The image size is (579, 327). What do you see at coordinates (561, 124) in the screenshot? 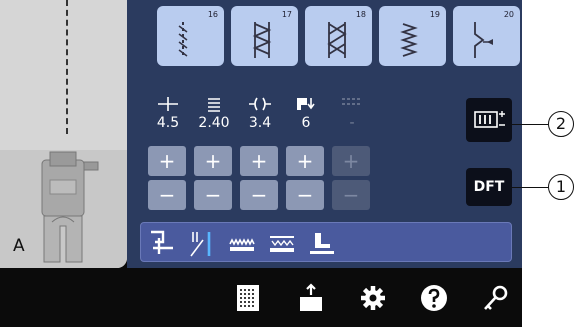
I see `callout-marker-2: 2` at bounding box center [561, 124].